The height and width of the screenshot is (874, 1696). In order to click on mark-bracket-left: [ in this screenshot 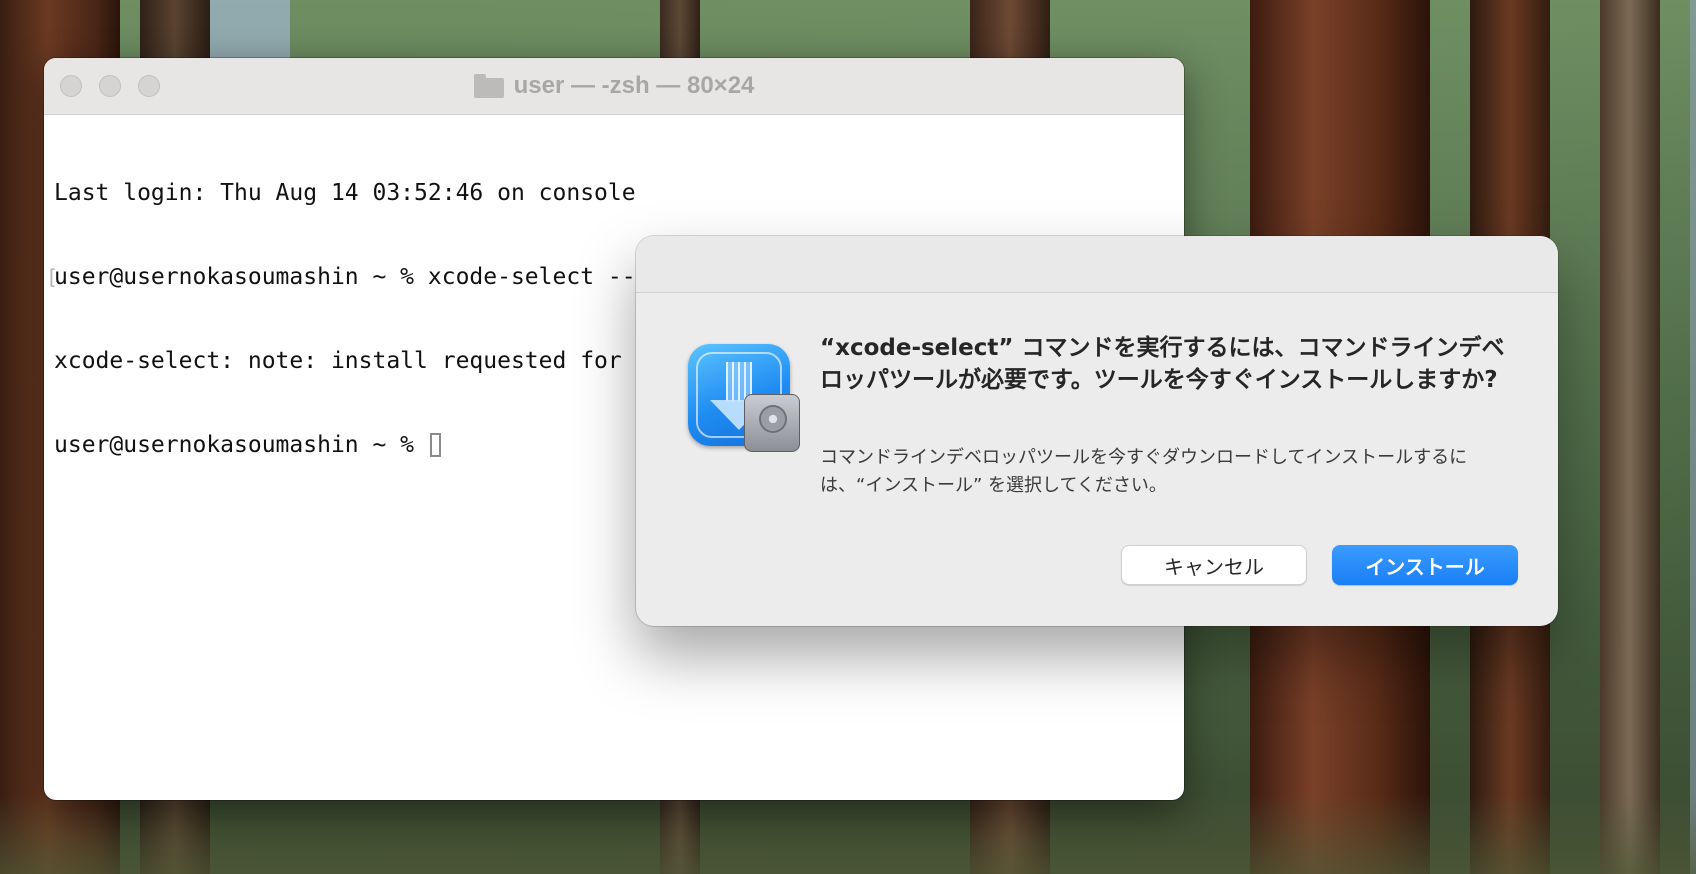, I will do `click(52, 277)`.